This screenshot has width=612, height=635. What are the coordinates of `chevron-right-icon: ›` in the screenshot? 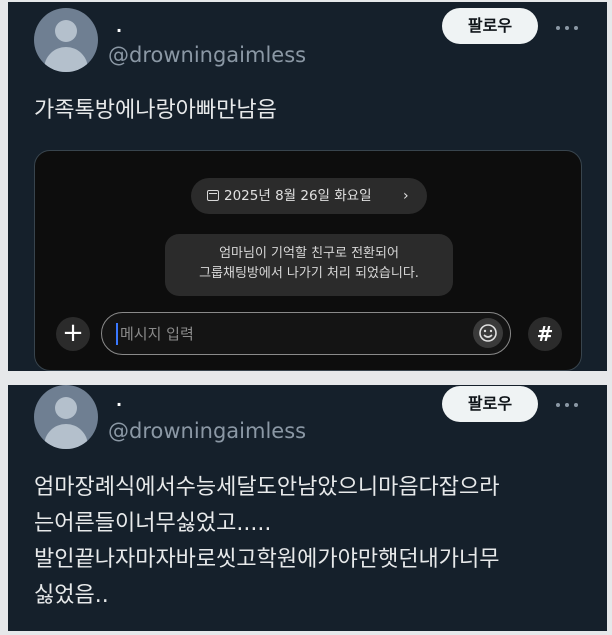 It's located at (406, 196).